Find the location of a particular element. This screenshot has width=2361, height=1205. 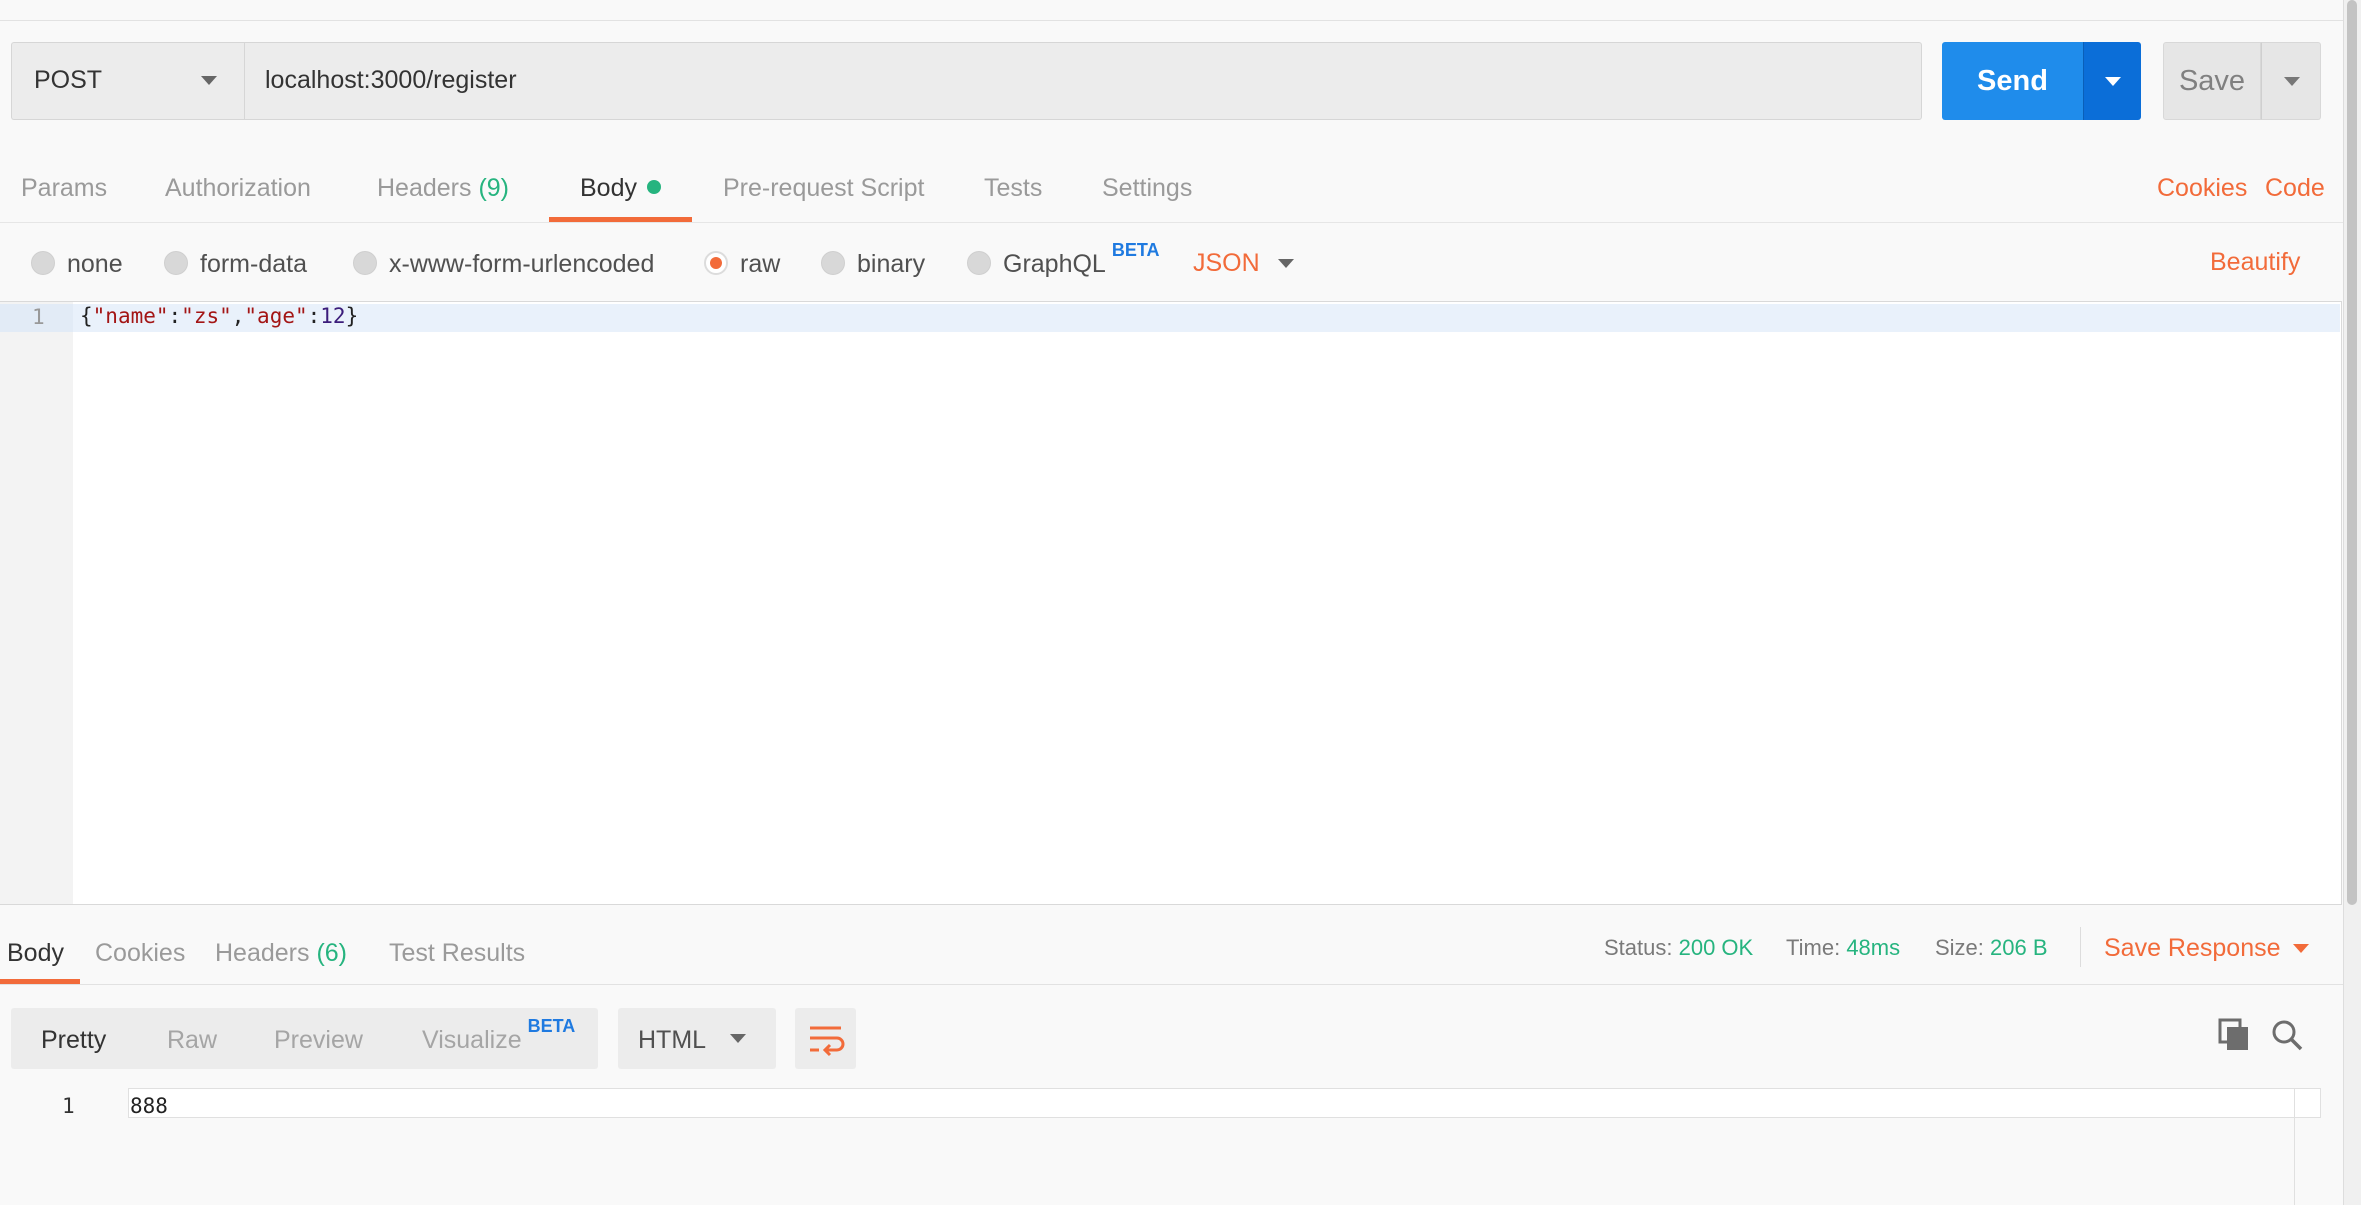

status-label: Status: is located at coordinates (1638, 947).